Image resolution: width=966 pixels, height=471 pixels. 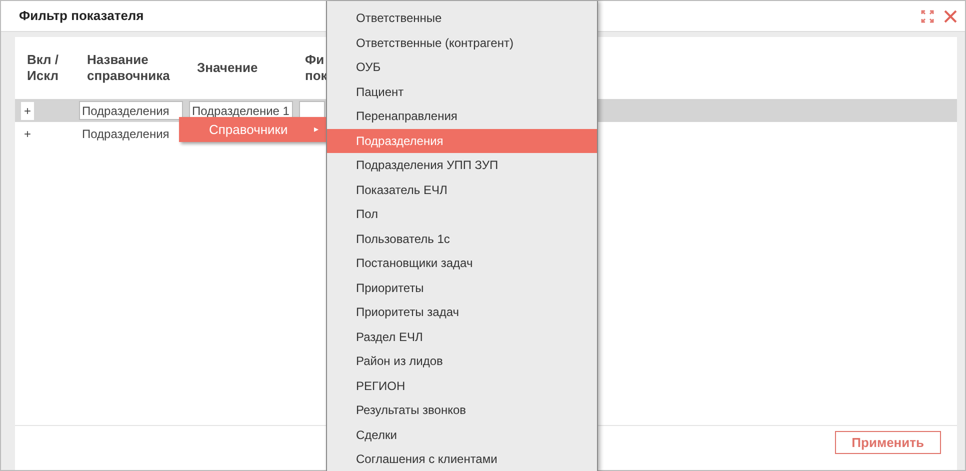 I want to click on menu-item: Показатель ЕЧЛ, so click(x=462, y=190).